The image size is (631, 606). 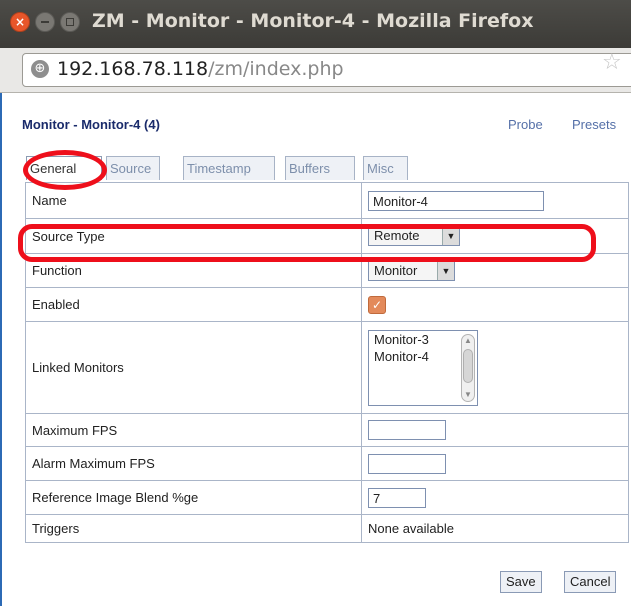 What do you see at coordinates (40, 69) in the screenshot?
I see `globe-icon: ⊕` at bounding box center [40, 69].